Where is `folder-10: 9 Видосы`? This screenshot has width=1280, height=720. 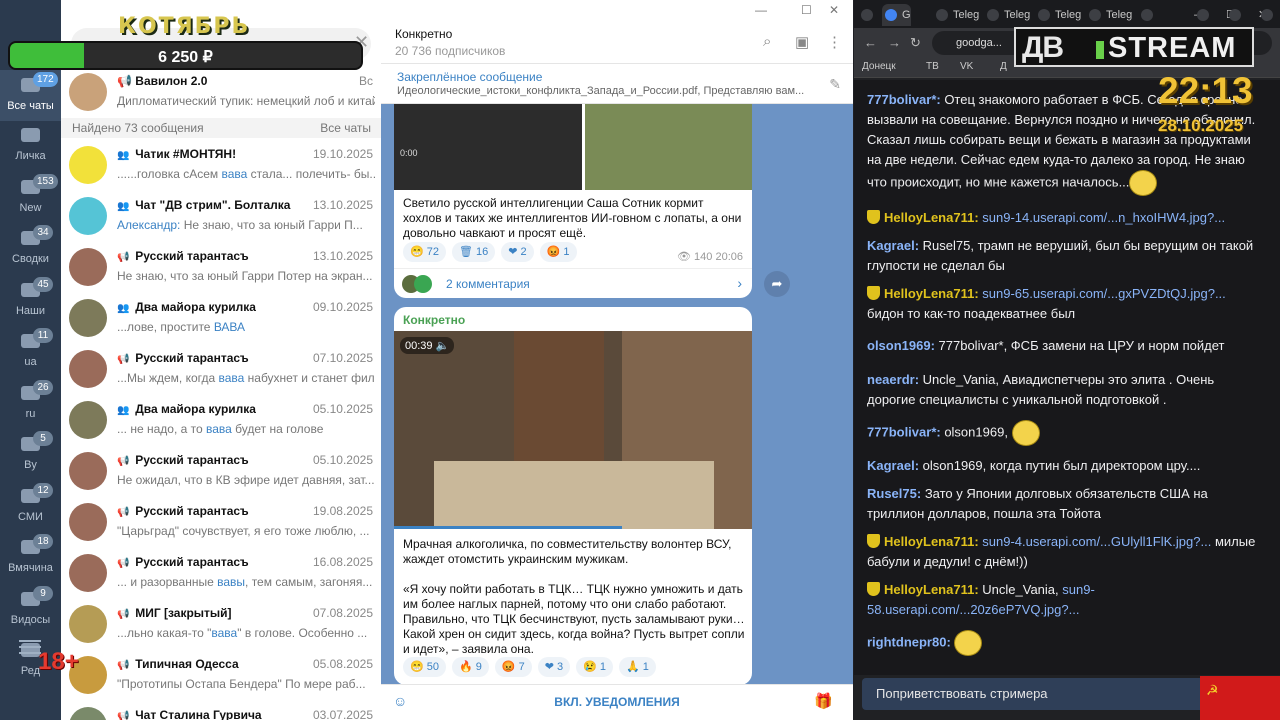
folder-10: 9 Видосы is located at coordinates (30, 609).